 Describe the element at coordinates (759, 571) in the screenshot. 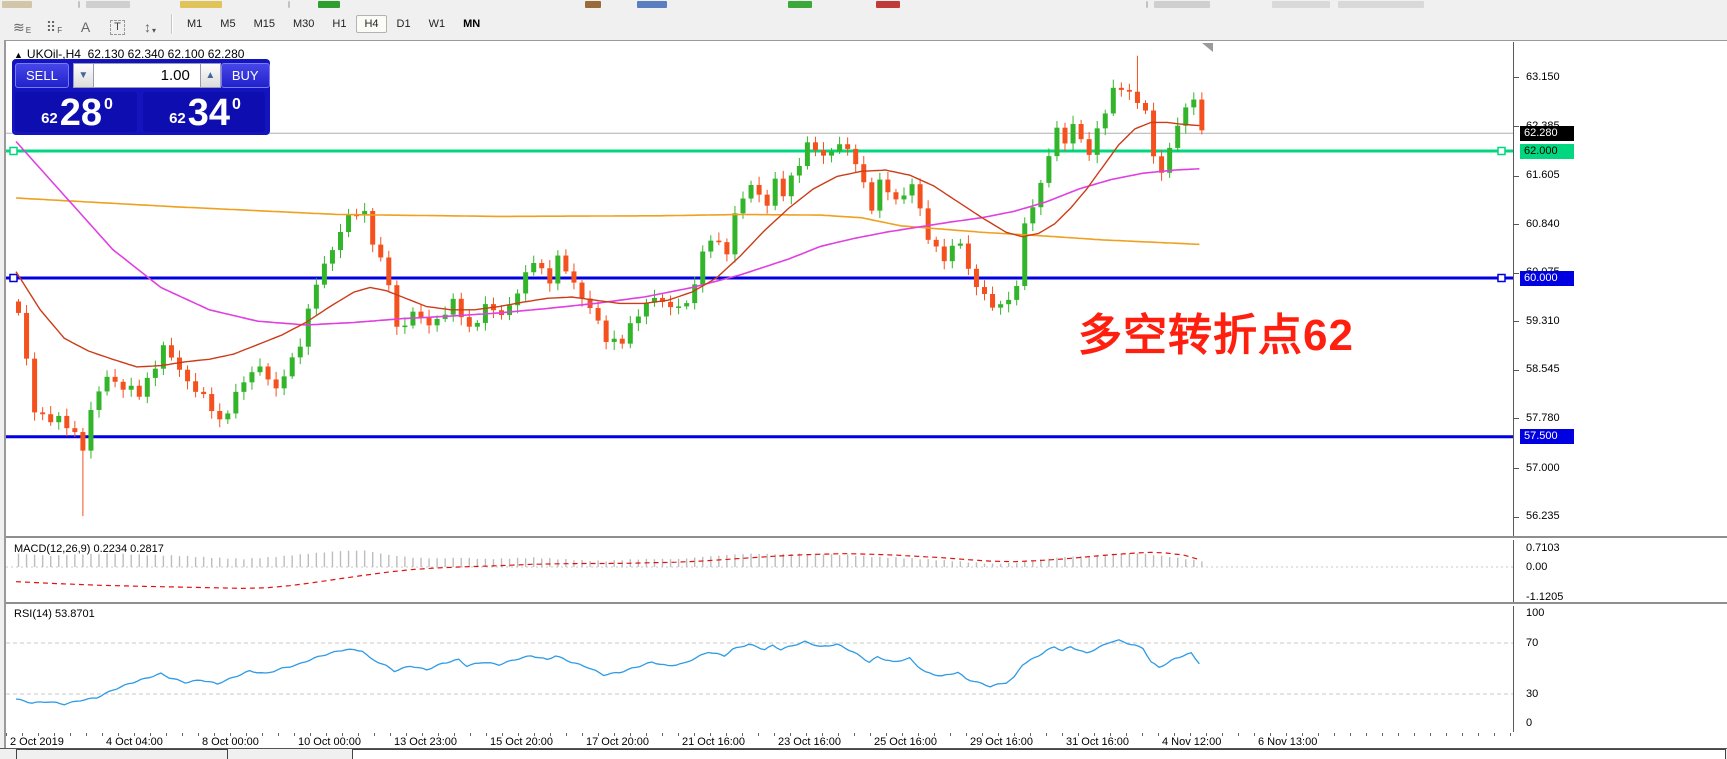

I see `macd-panel-canvas` at that location.